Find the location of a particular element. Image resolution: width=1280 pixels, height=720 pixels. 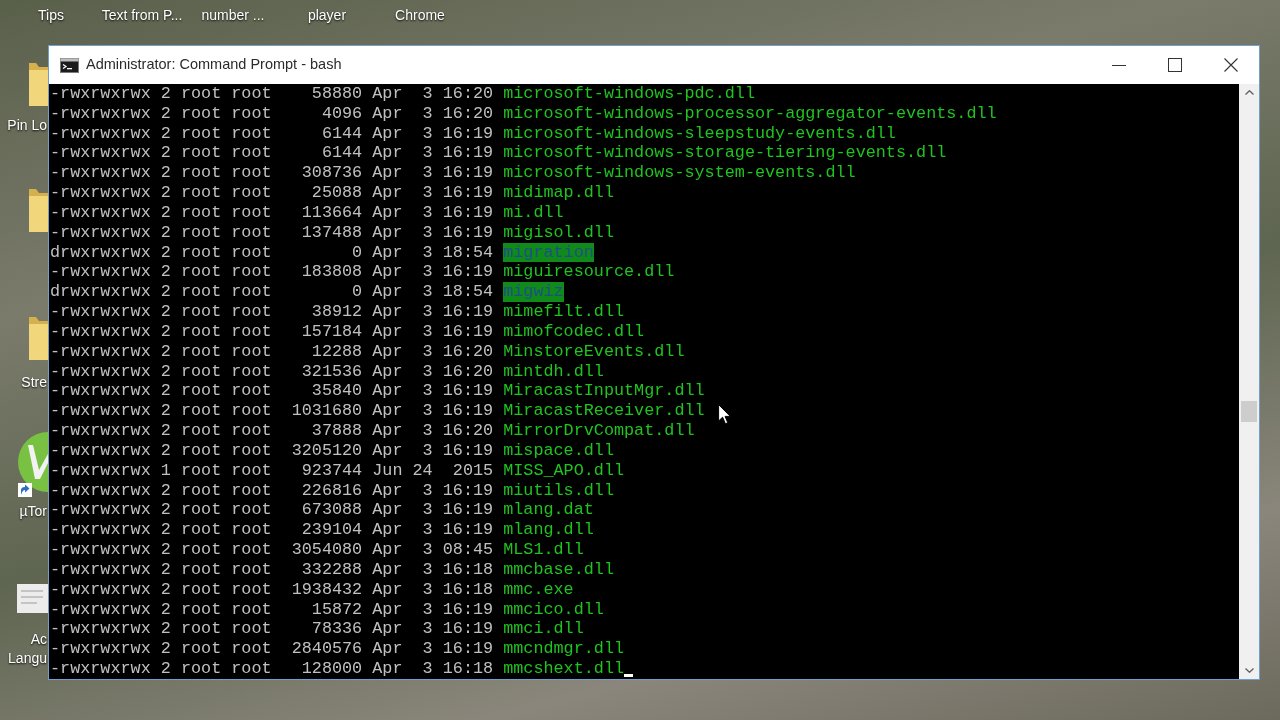

file-name: mispace.dll is located at coordinates (558, 450).